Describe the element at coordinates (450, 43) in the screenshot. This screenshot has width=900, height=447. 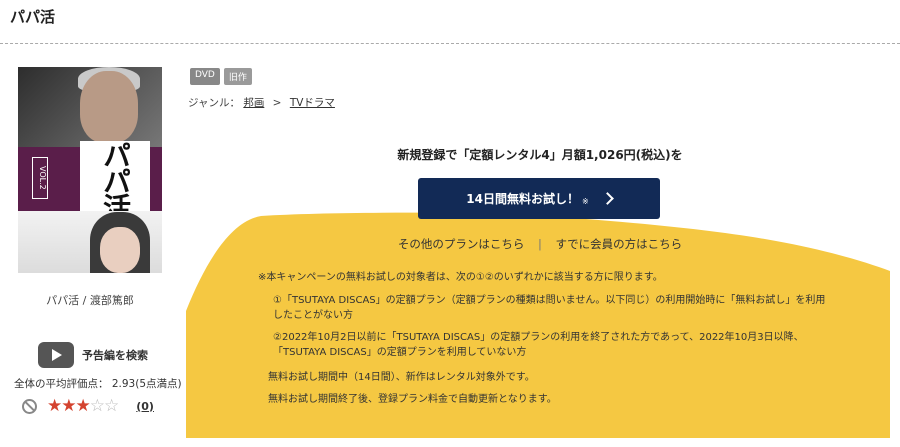
I see `title-divider` at that location.